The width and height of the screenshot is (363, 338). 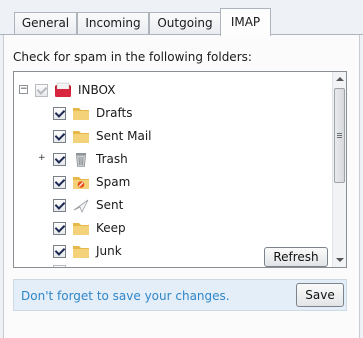 What do you see at coordinates (59, 228) in the screenshot?
I see `keep-checkbox` at bounding box center [59, 228].